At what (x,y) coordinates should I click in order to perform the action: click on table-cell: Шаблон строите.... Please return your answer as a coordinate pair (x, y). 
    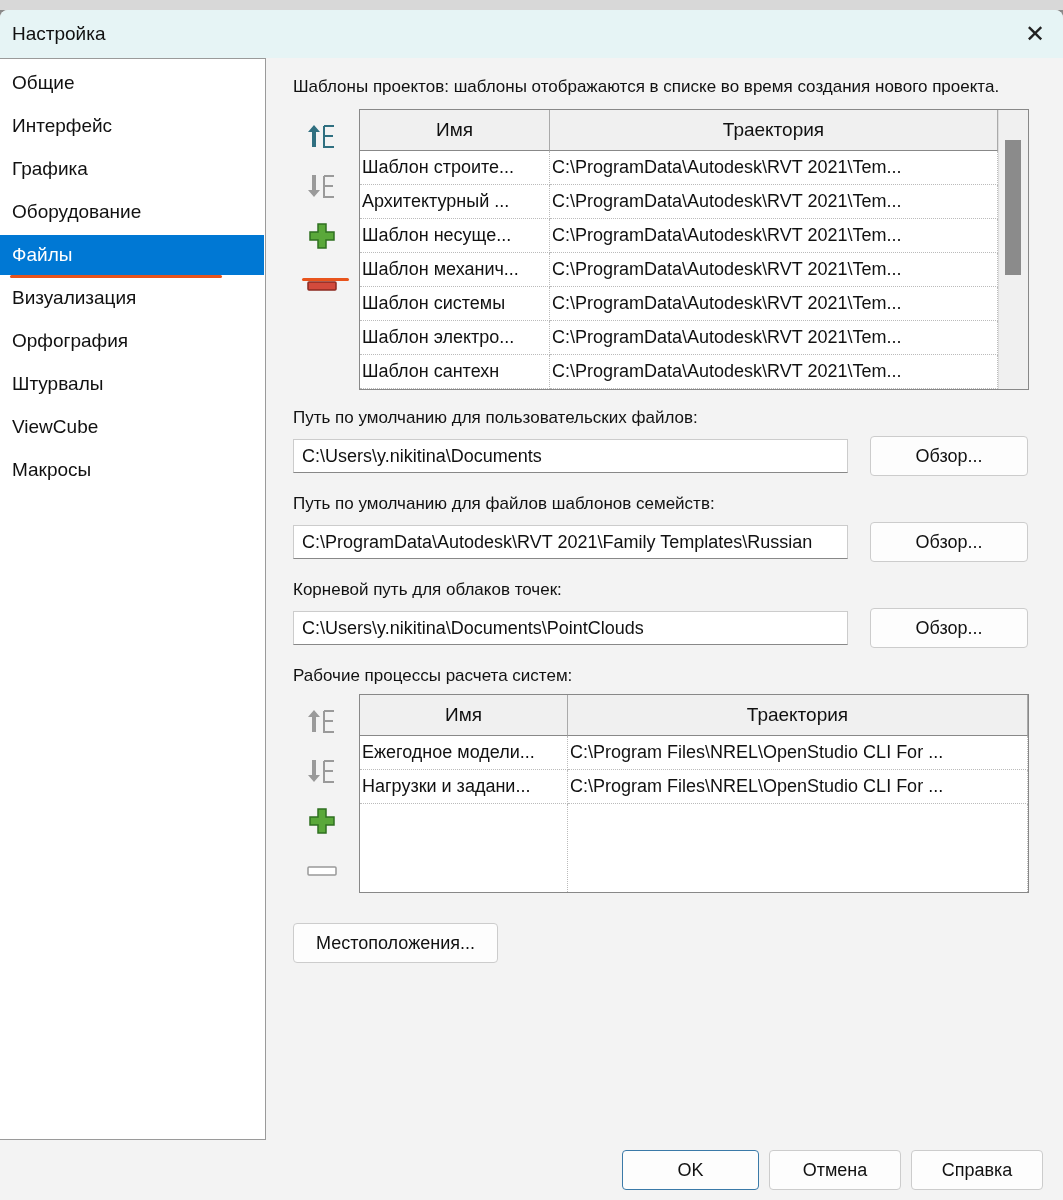
    Looking at the image, I should click on (455, 168).